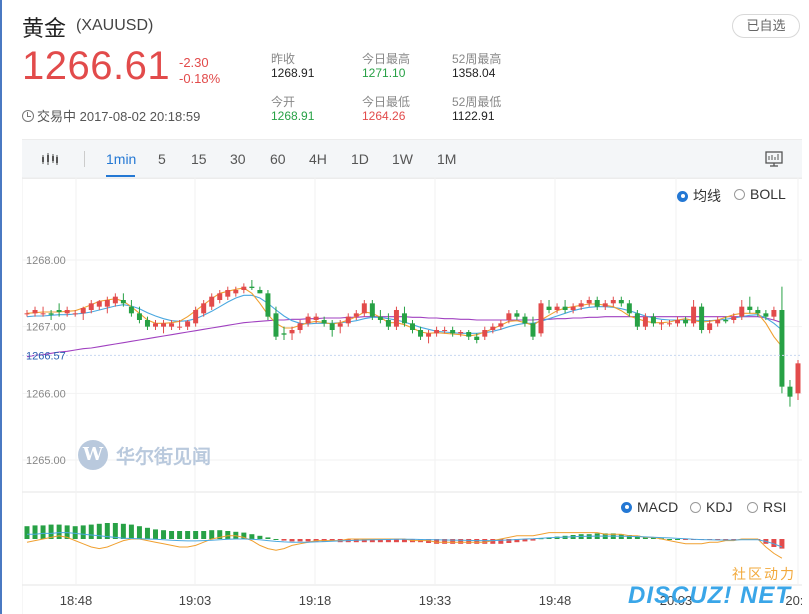  What do you see at coordinates (121, 159) in the screenshot?
I see `interval-1min: 1min` at bounding box center [121, 159].